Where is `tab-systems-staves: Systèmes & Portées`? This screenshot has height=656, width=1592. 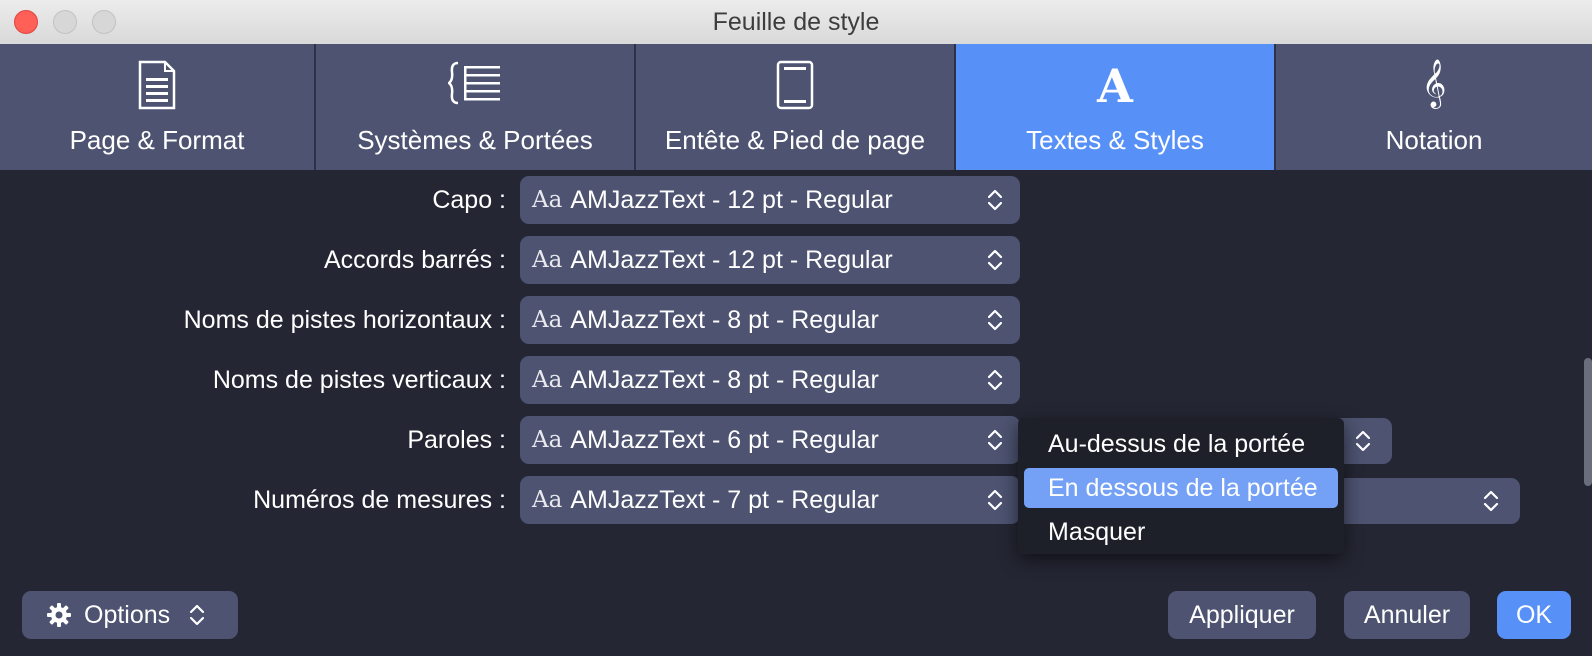
tab-systems-staves: Systèmes & Portées is located at coordinates (476, 107).